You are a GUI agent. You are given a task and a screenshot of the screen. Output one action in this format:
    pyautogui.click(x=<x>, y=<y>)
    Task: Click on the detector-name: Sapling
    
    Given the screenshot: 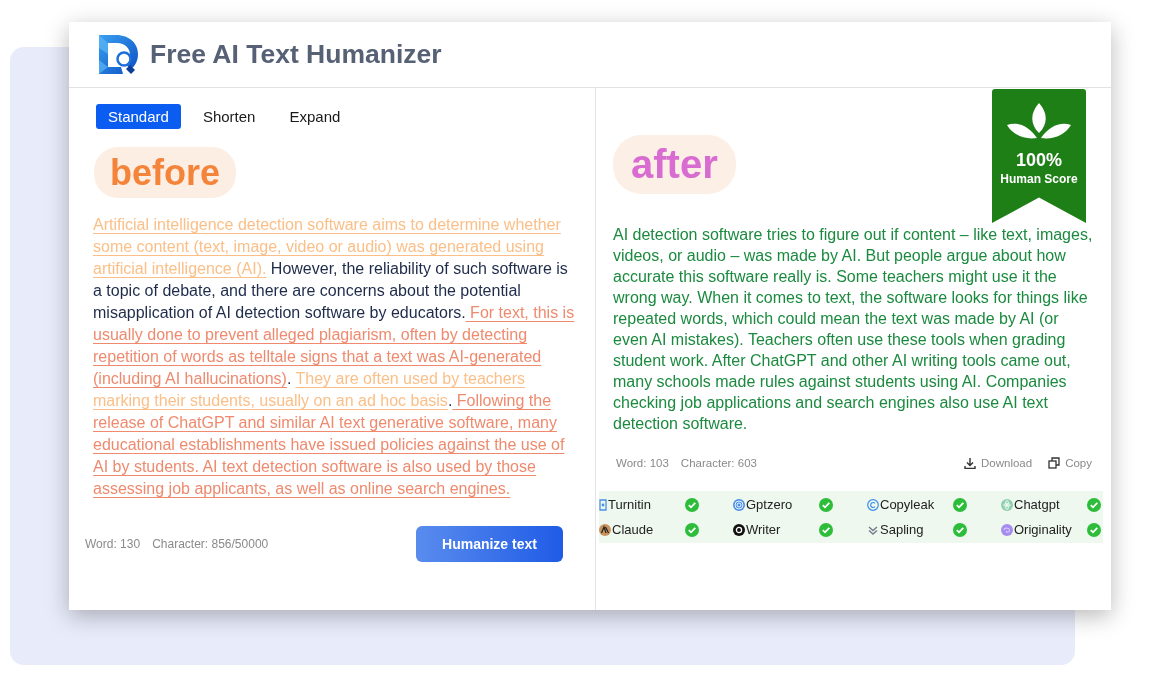 What is the action you would take?
    pyautogui.click(x=902, y=529)
    